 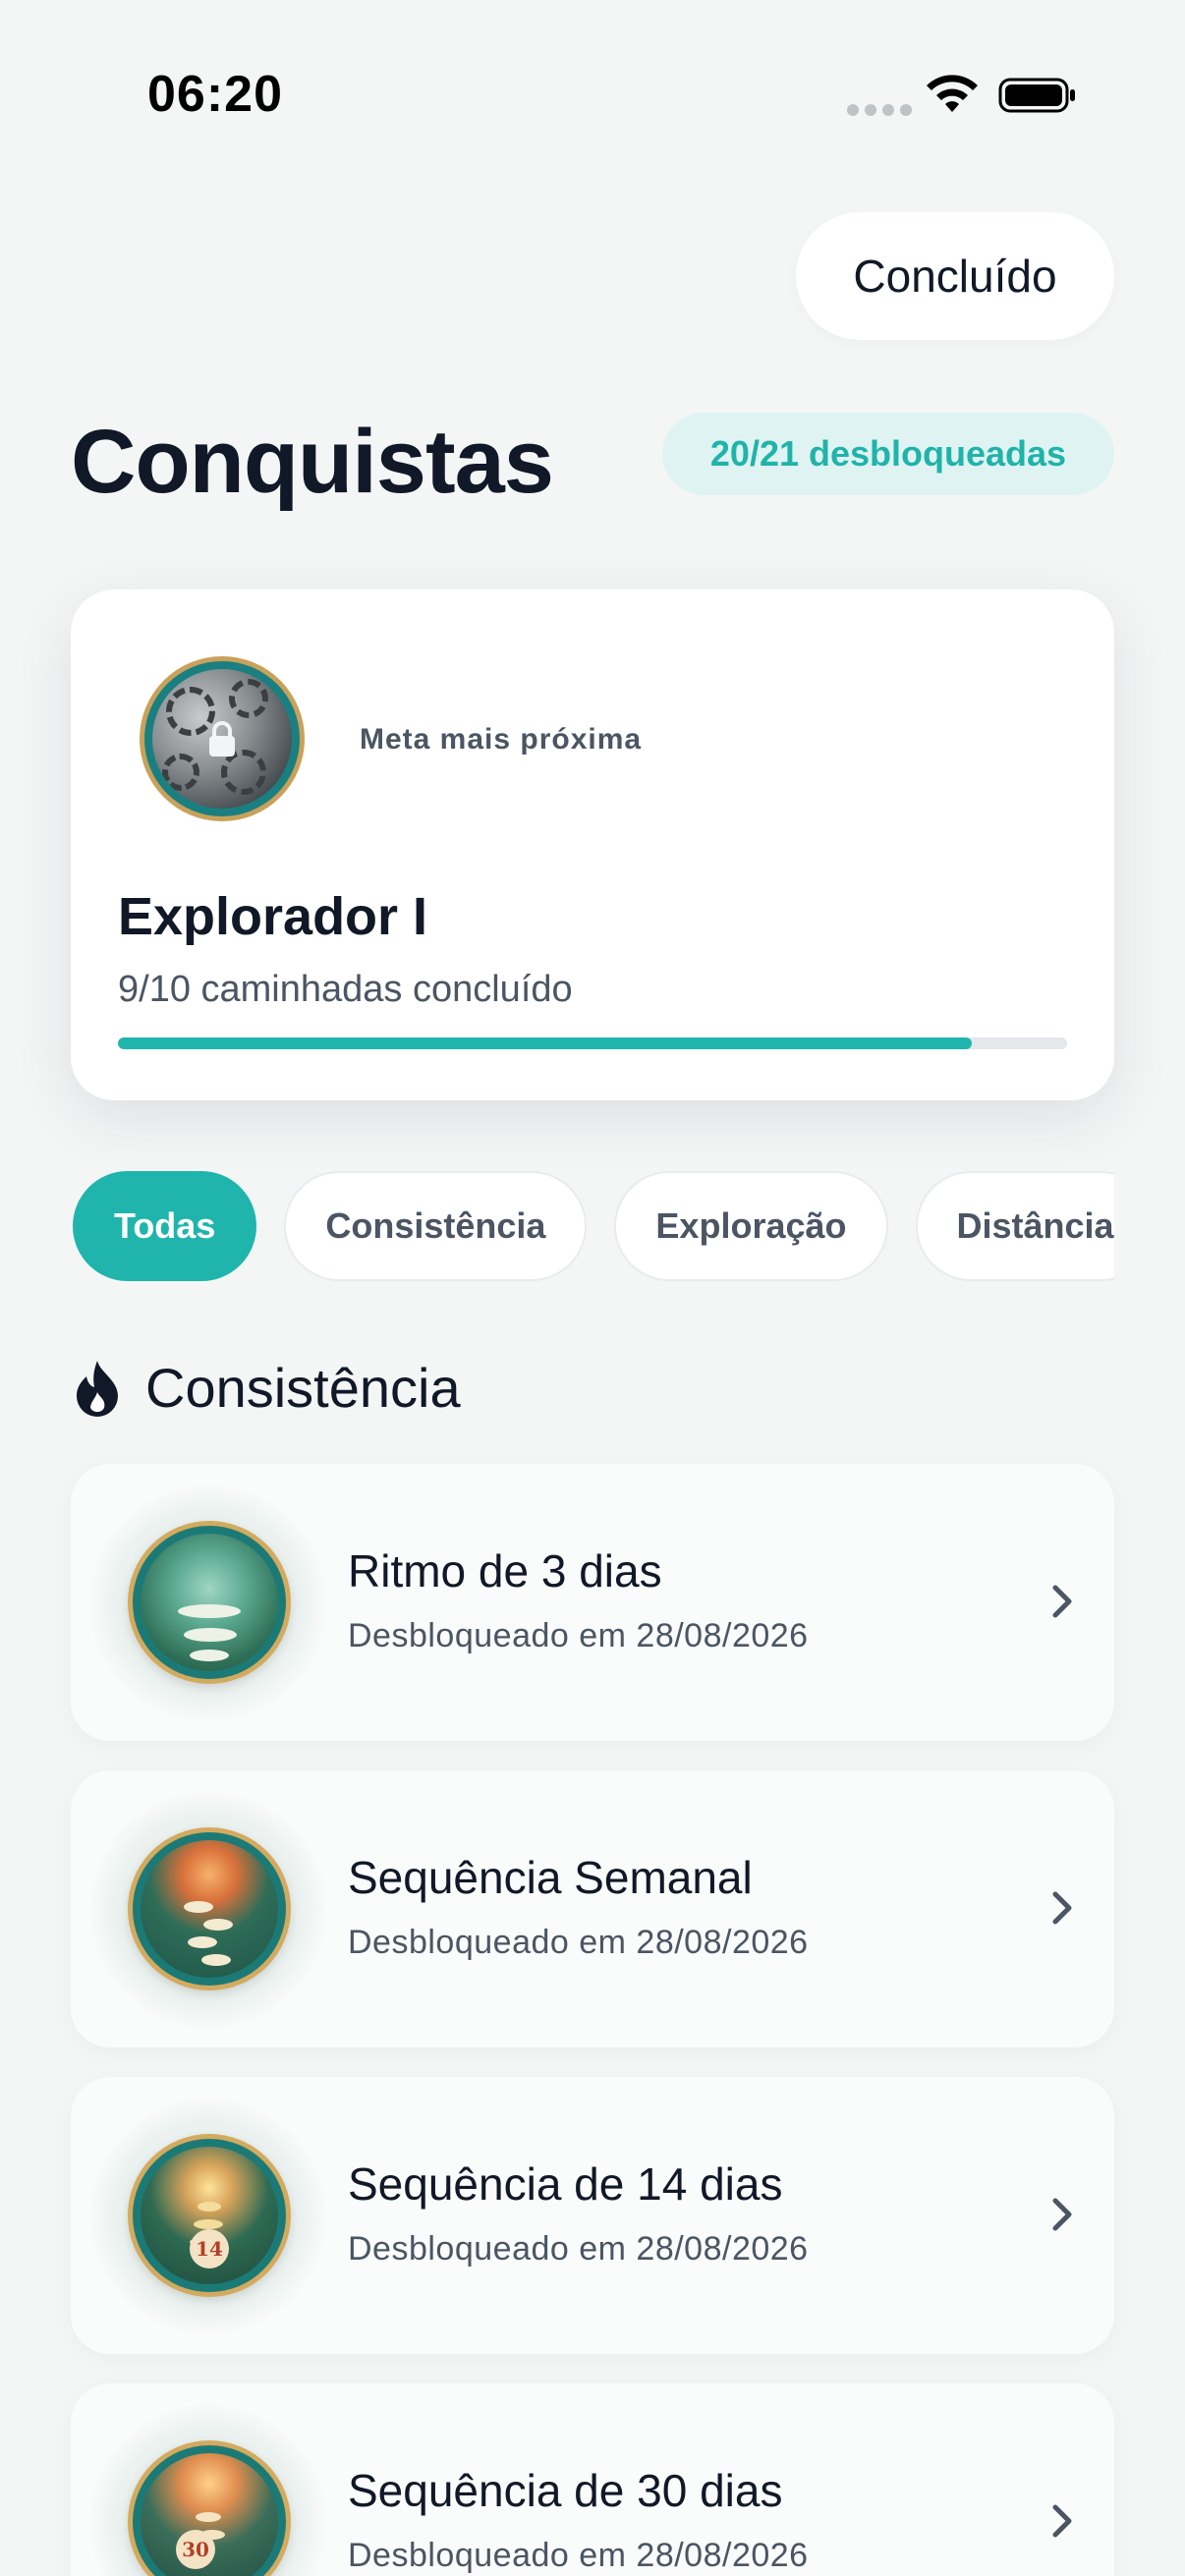 What do you see at coordinates (1037, 95) in the screenshot?
I see `battery-icon` at bounding box center [1037, 95].